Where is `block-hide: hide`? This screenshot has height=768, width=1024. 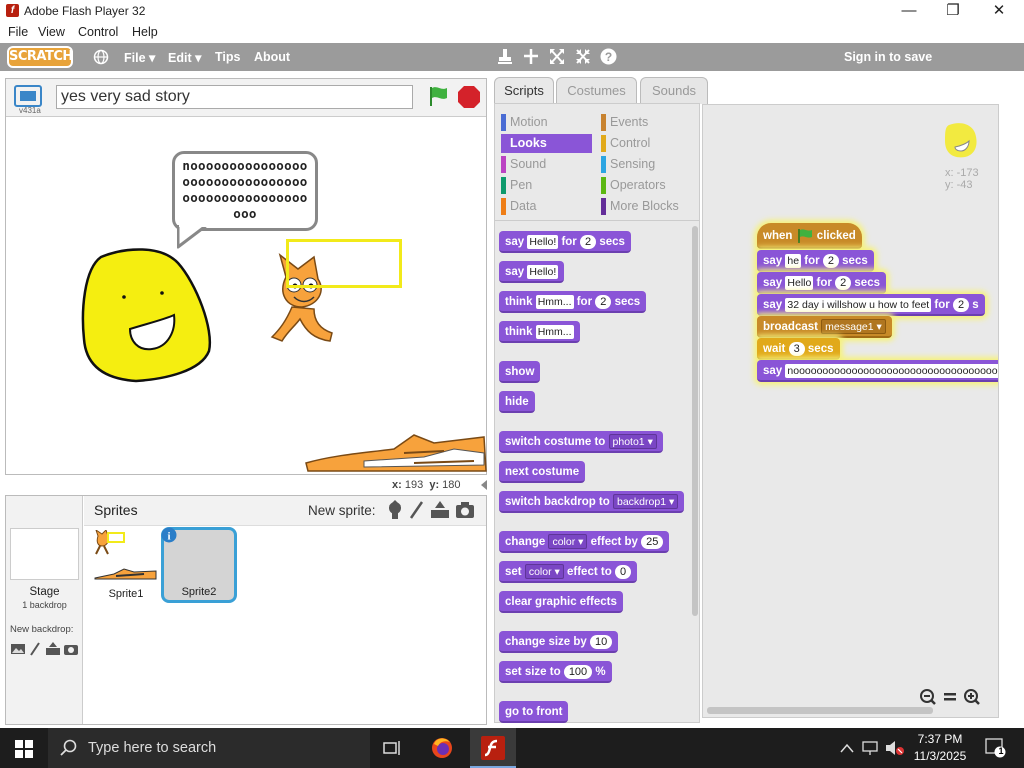
block-hide: hide is located at coordinates (517, 402).